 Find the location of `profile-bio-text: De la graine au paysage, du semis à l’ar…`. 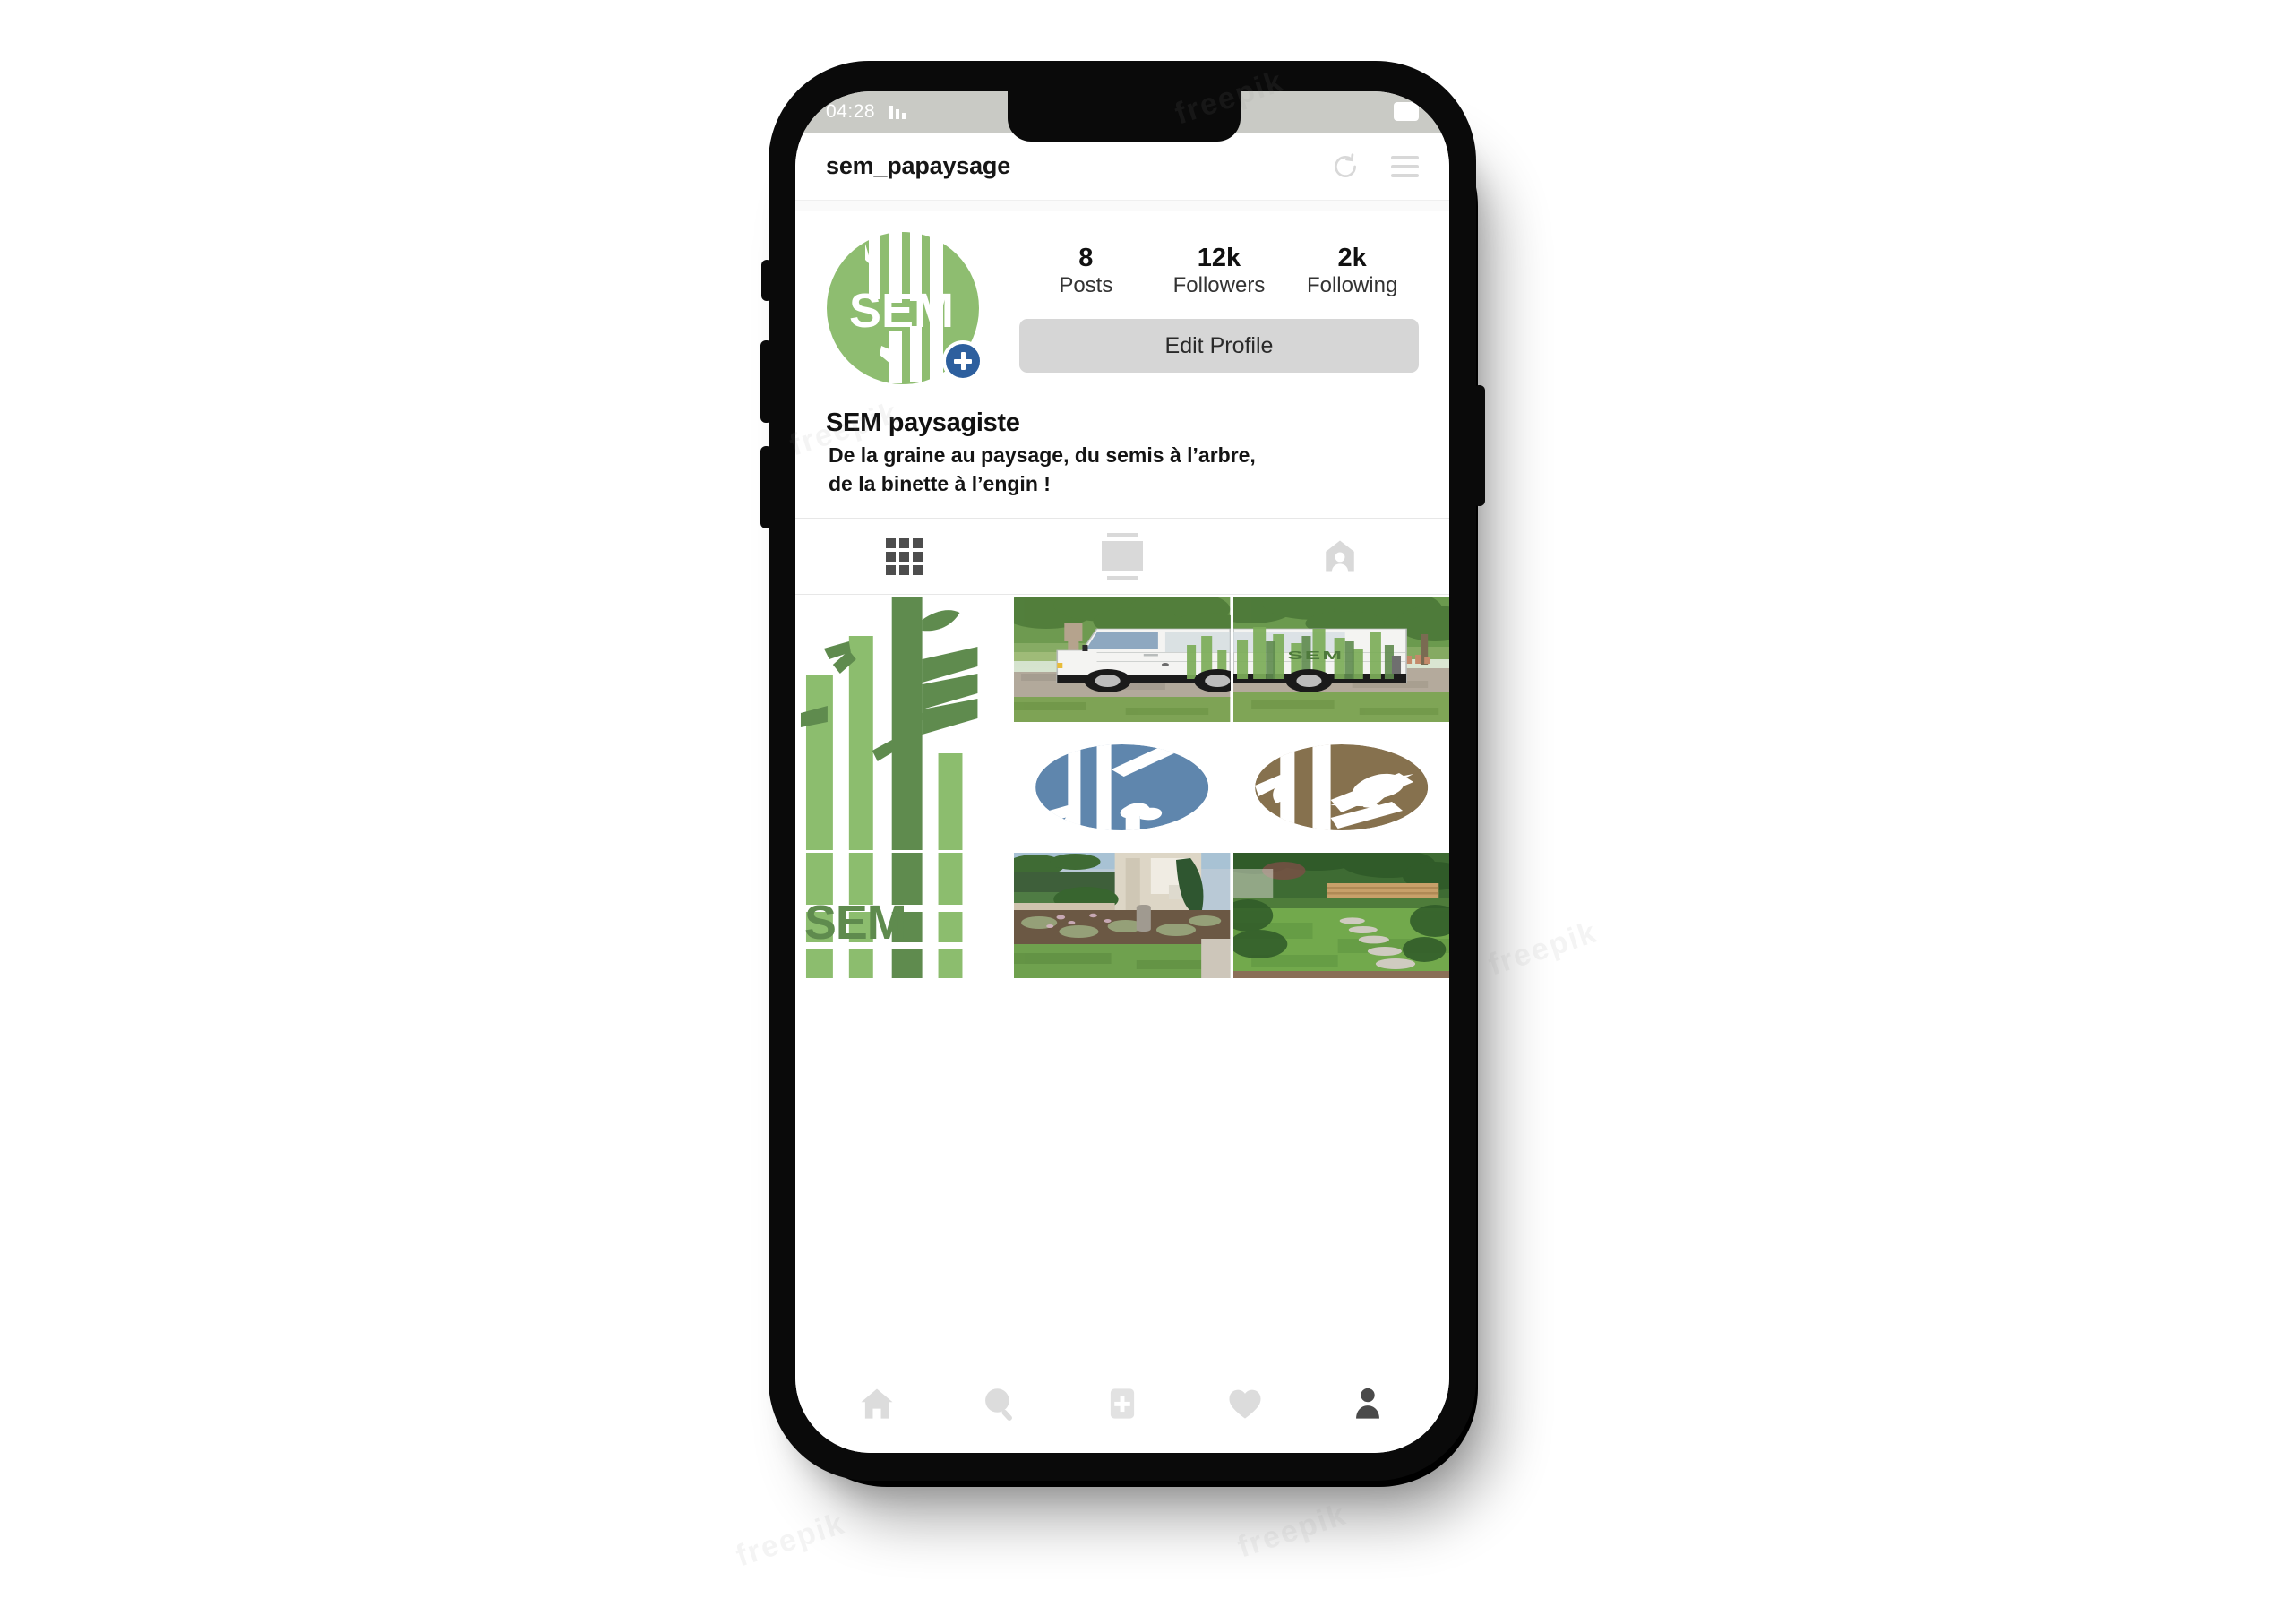

profile-bio-text: De la graine au paysage, du semis à l’ar… is located at coordinates (1122, 468).